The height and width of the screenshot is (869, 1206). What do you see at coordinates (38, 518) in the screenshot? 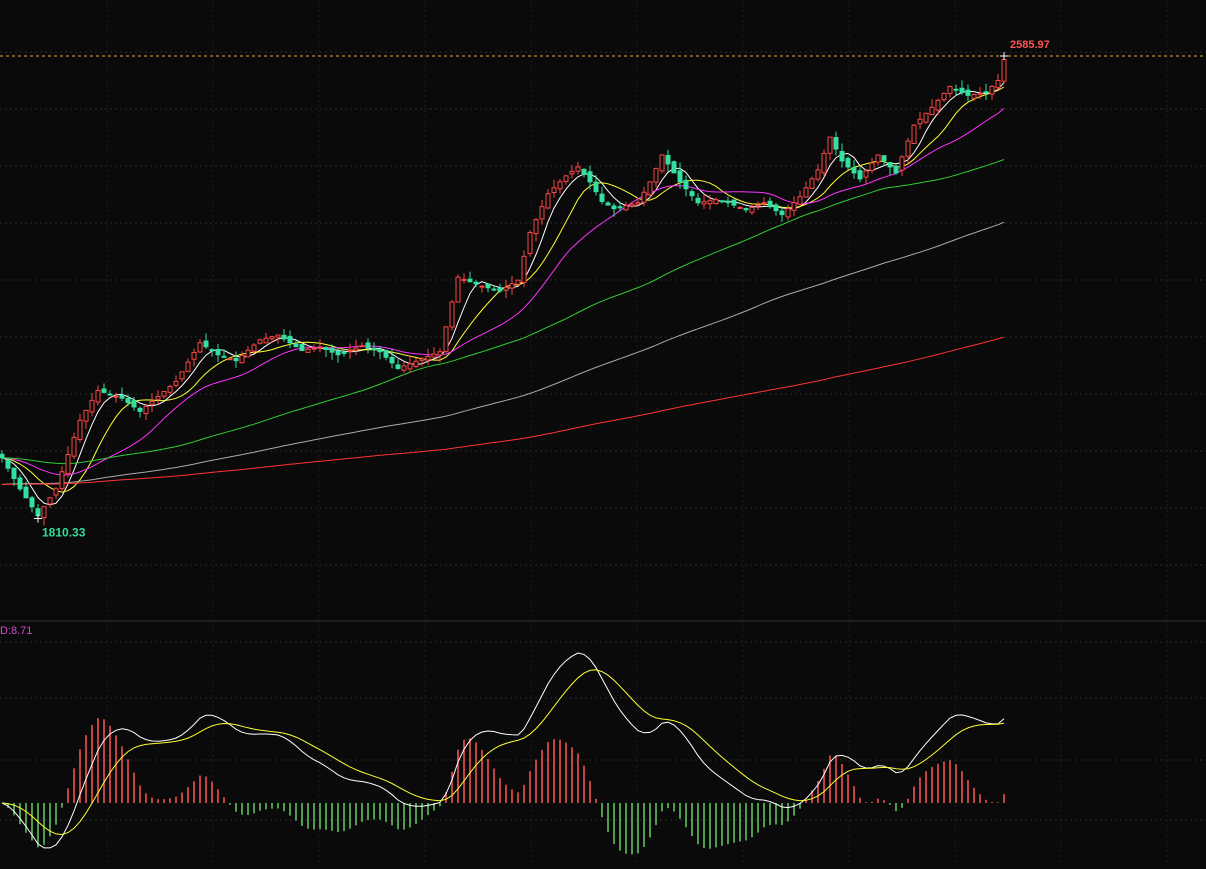
I see `low-cross-marker` at bounding box center [38, 518].